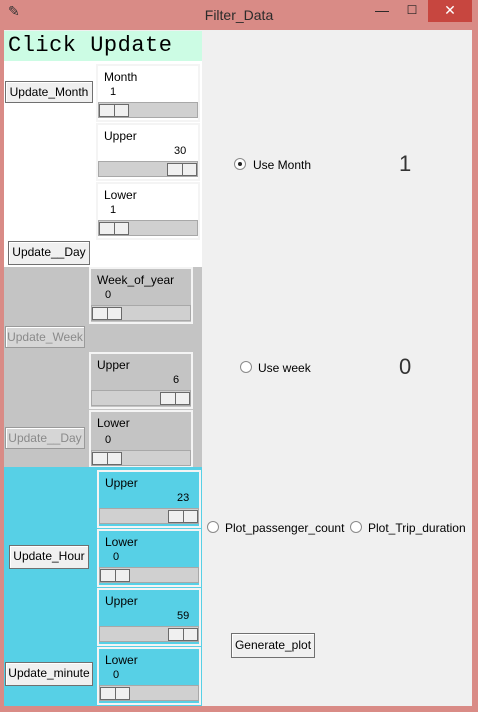 The image size is (478, 712). I want to click on update-week-button: Update_Week, so click(45, 337).